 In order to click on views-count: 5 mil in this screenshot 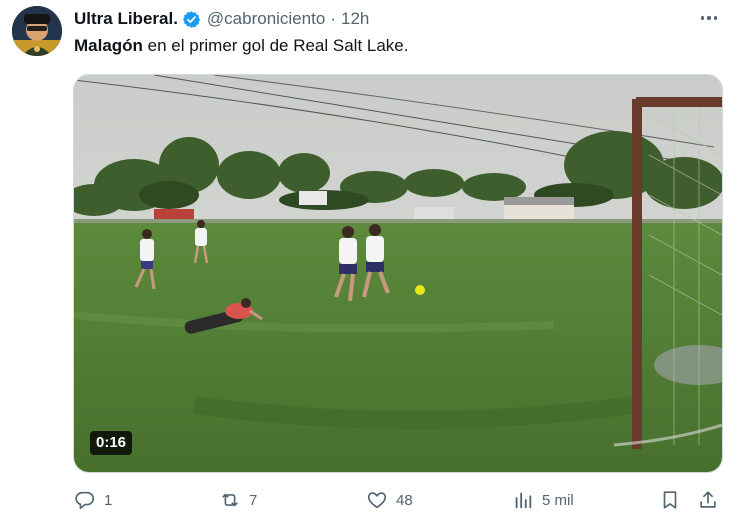, I will do `click(558, 500)`.